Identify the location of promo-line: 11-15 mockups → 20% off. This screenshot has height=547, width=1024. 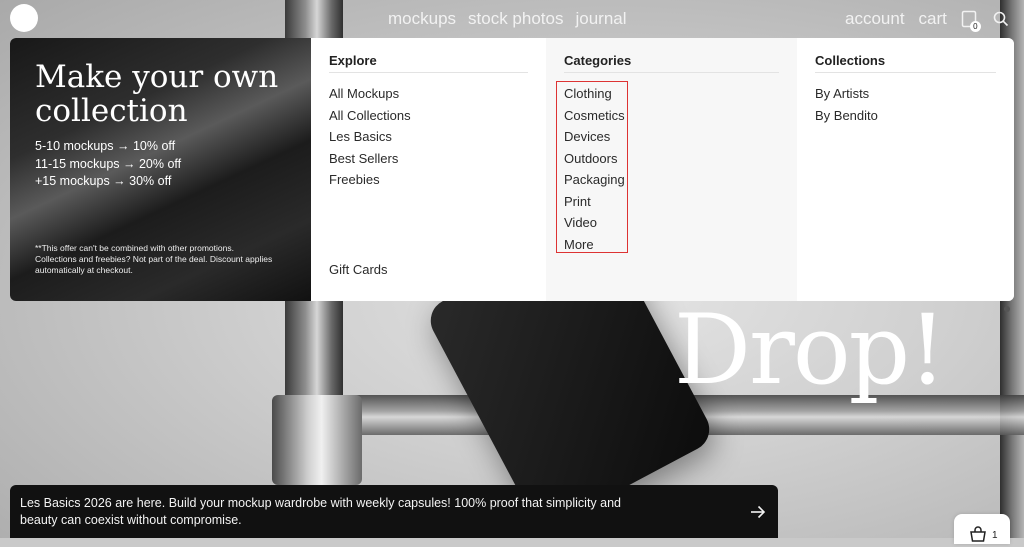
(108, 163).